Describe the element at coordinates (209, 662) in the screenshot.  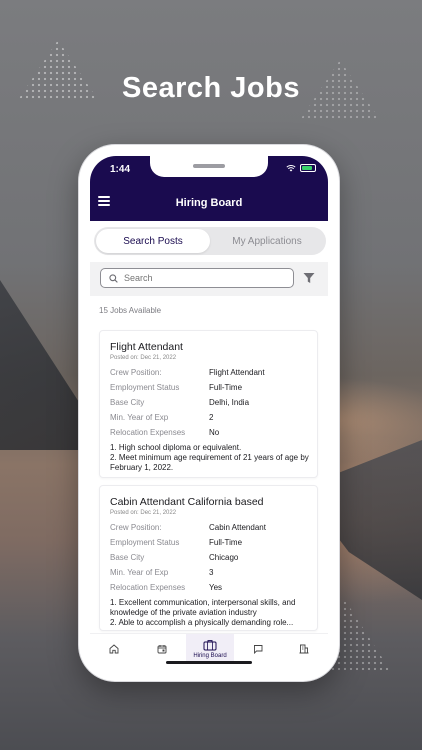
I see `home-indicator` at that location.